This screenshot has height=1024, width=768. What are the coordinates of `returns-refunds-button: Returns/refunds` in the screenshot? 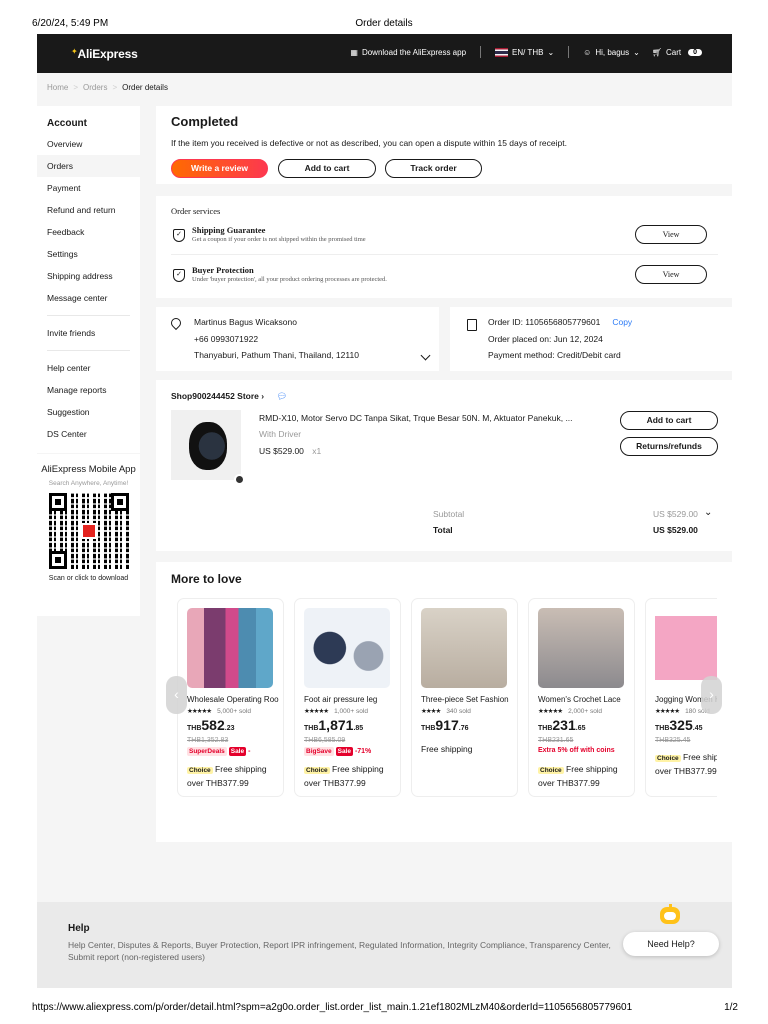 It's located at (669, 446).